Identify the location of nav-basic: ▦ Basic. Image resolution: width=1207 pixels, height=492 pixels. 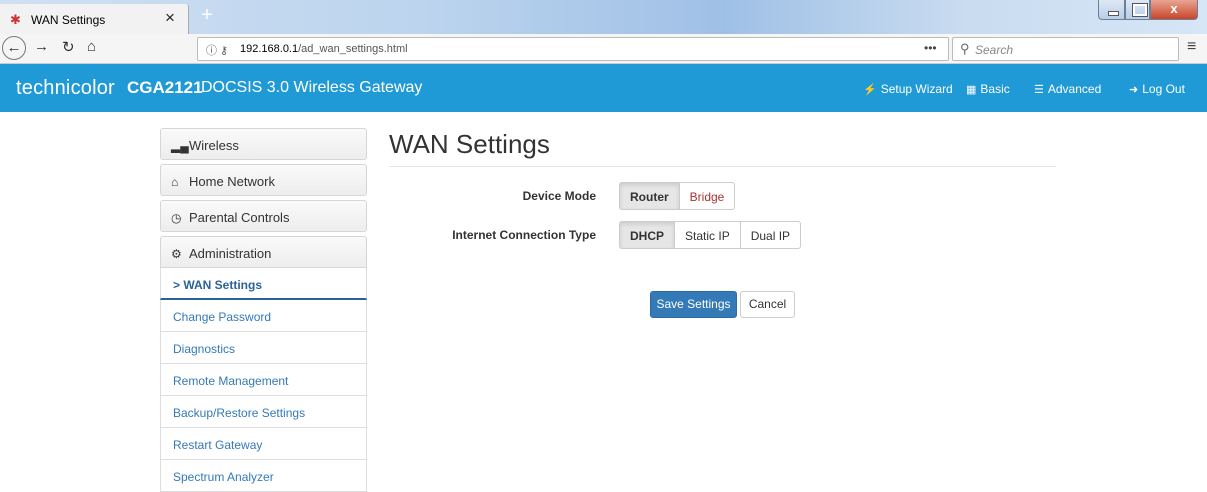
(988, 89).